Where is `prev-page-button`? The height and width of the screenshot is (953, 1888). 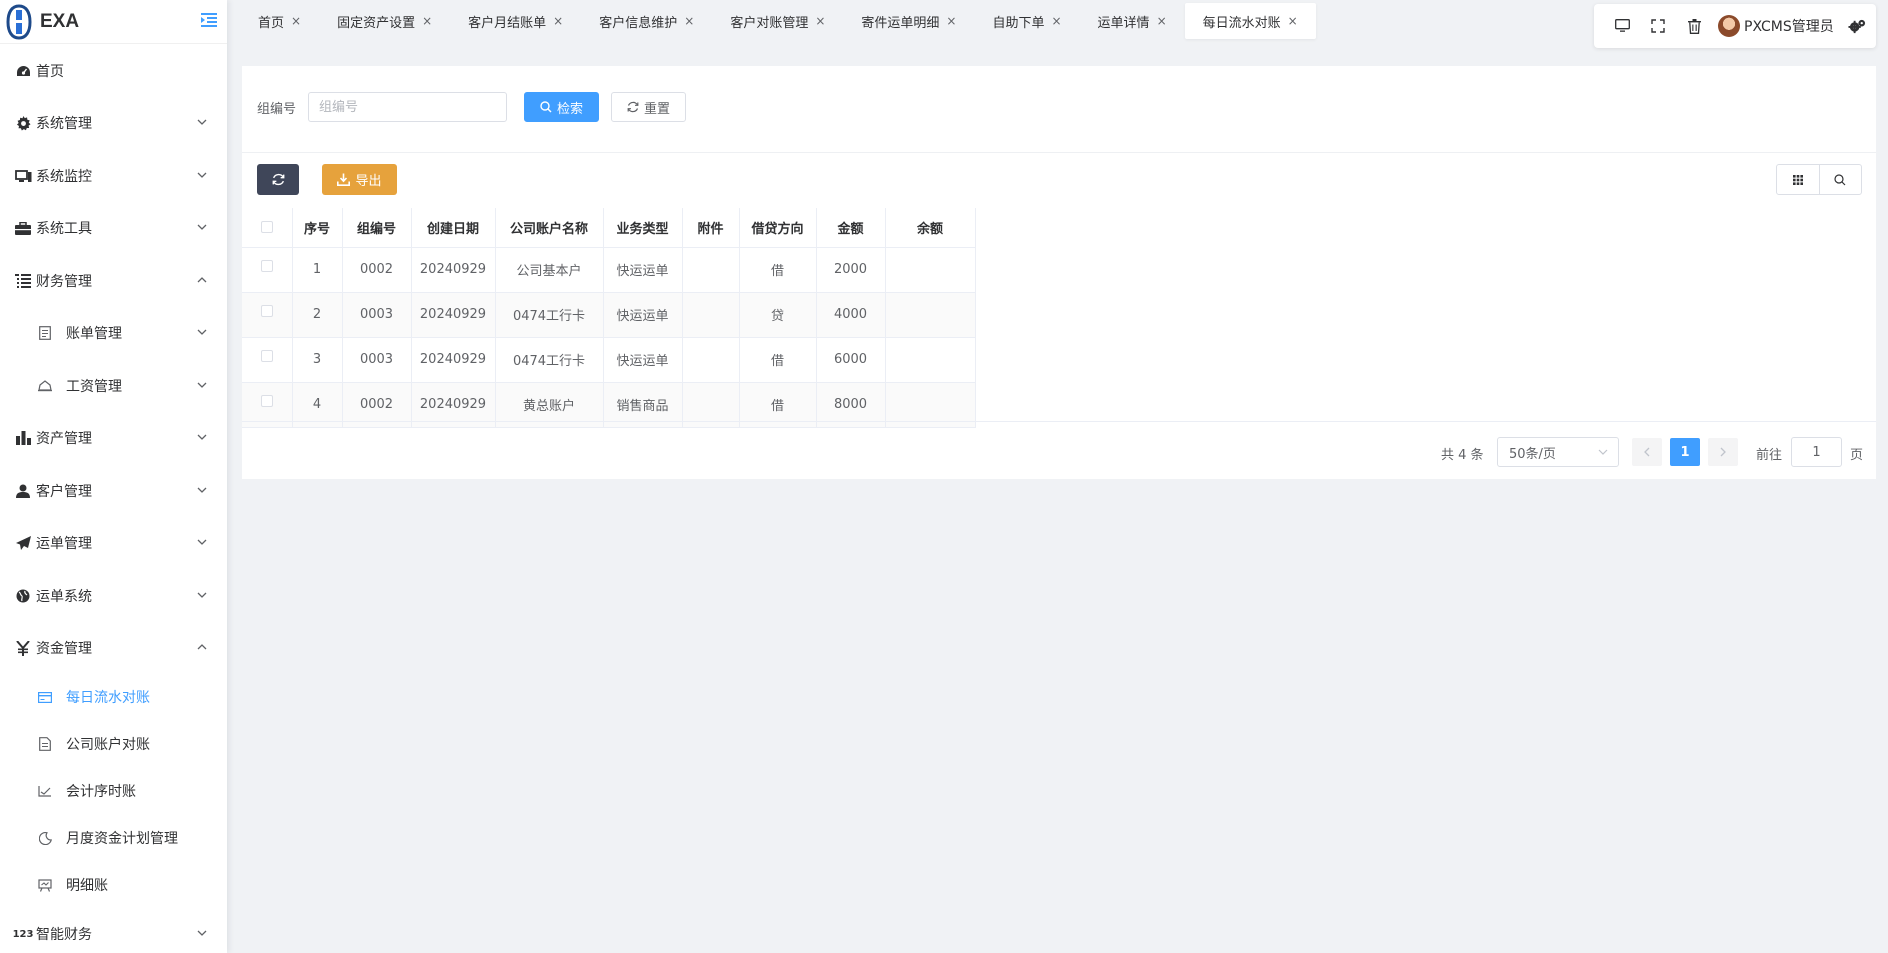
prev-page-button is located at coordinates (1647, 452).